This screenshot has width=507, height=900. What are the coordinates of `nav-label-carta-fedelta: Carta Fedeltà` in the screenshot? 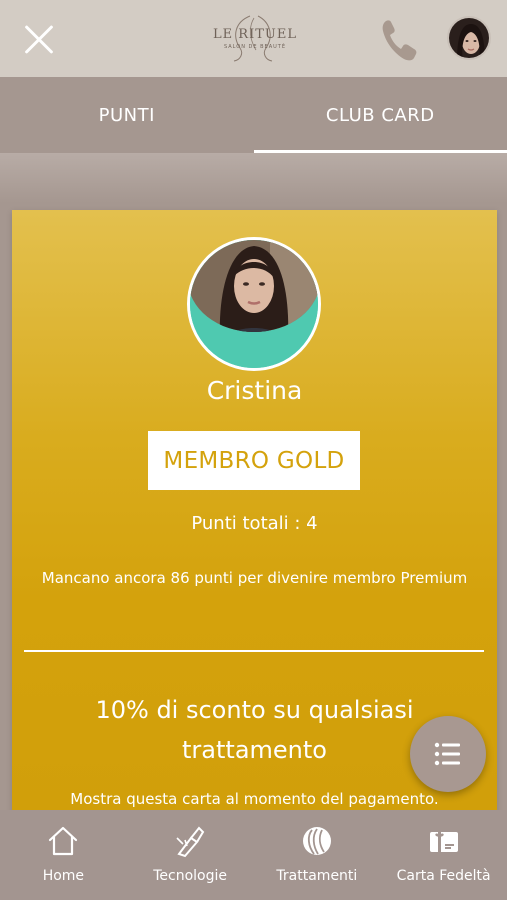 It's located at (443, 876).